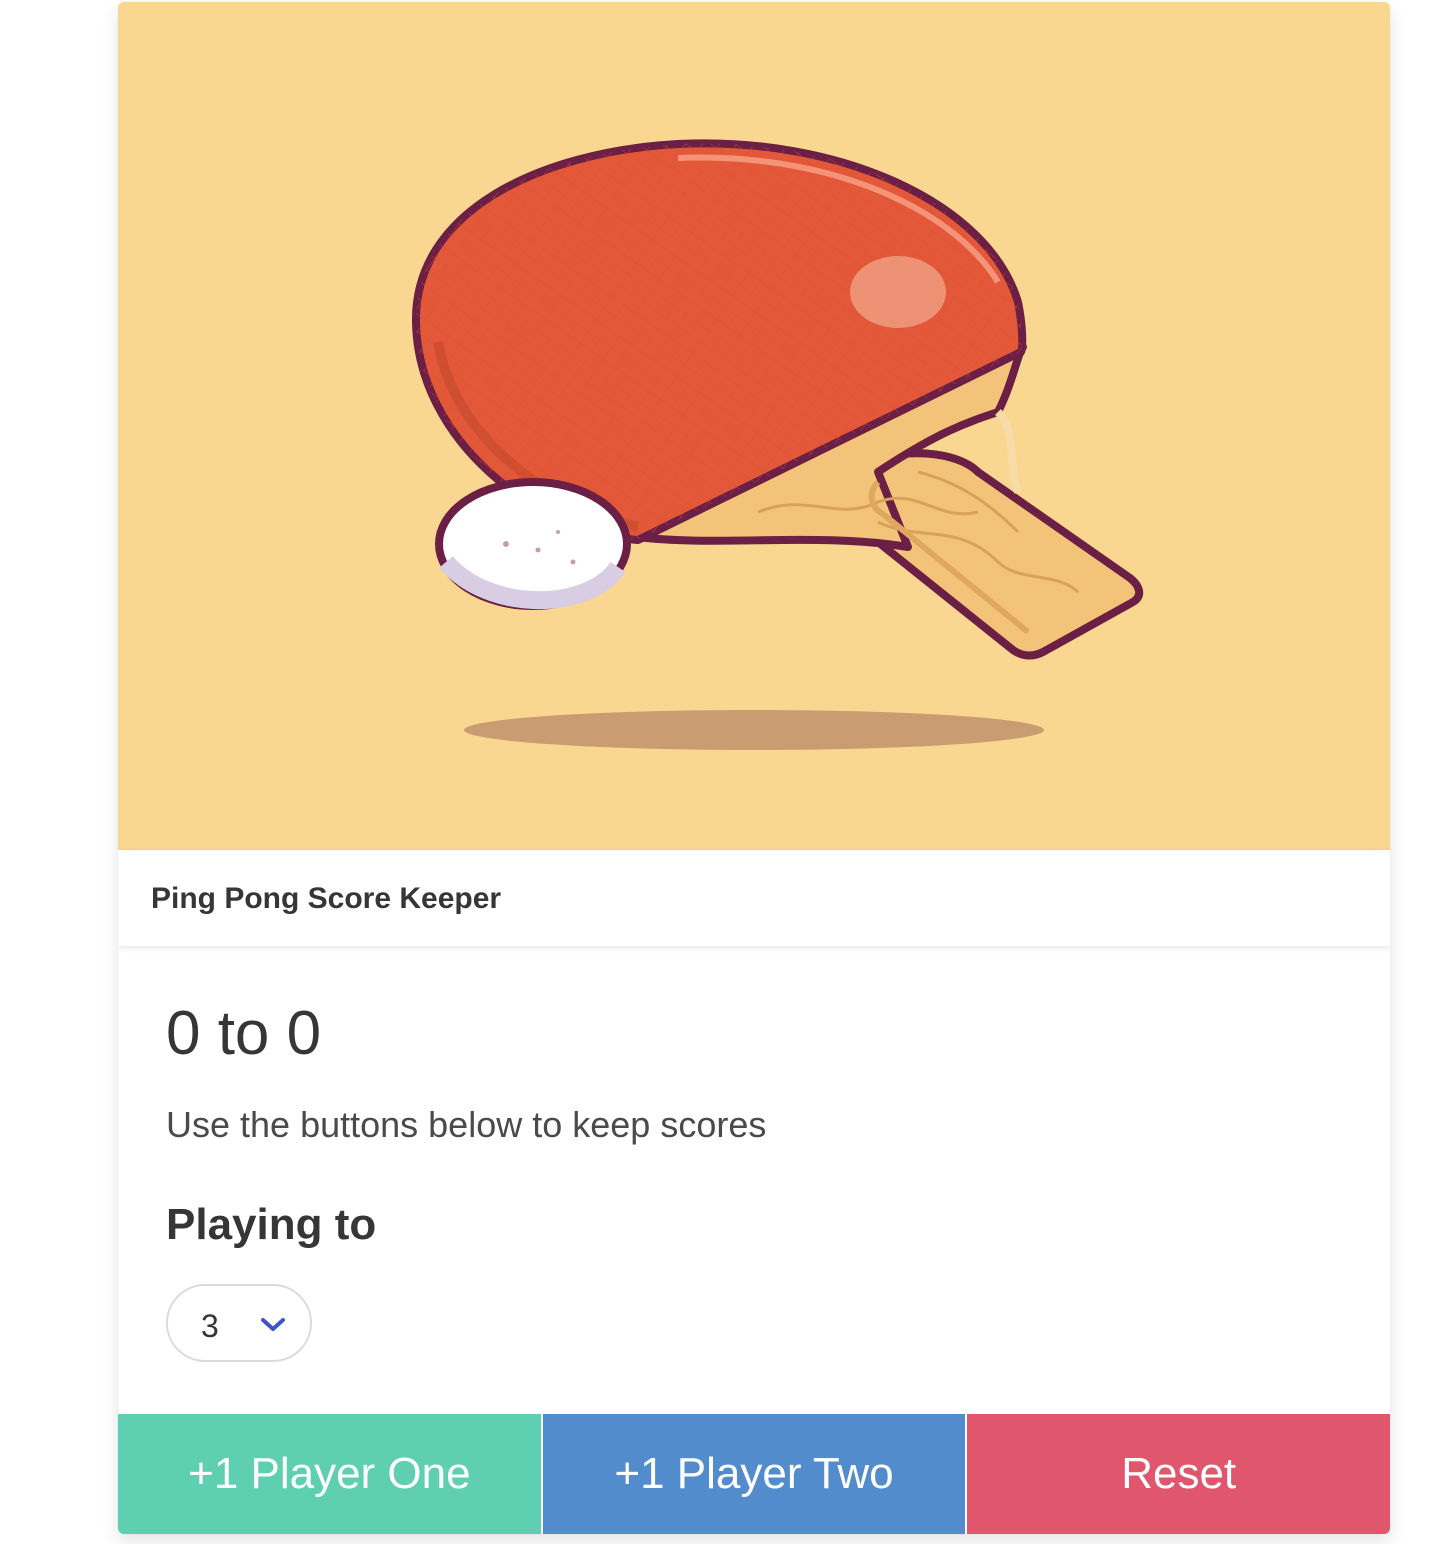 The width and height of the screenshot is (1438, 1544). What do you see at coordinates (326, 898) in the screenshot?
I see `card-header-title: Ping Pong Score Keeper` at bounding box center [326, 898].